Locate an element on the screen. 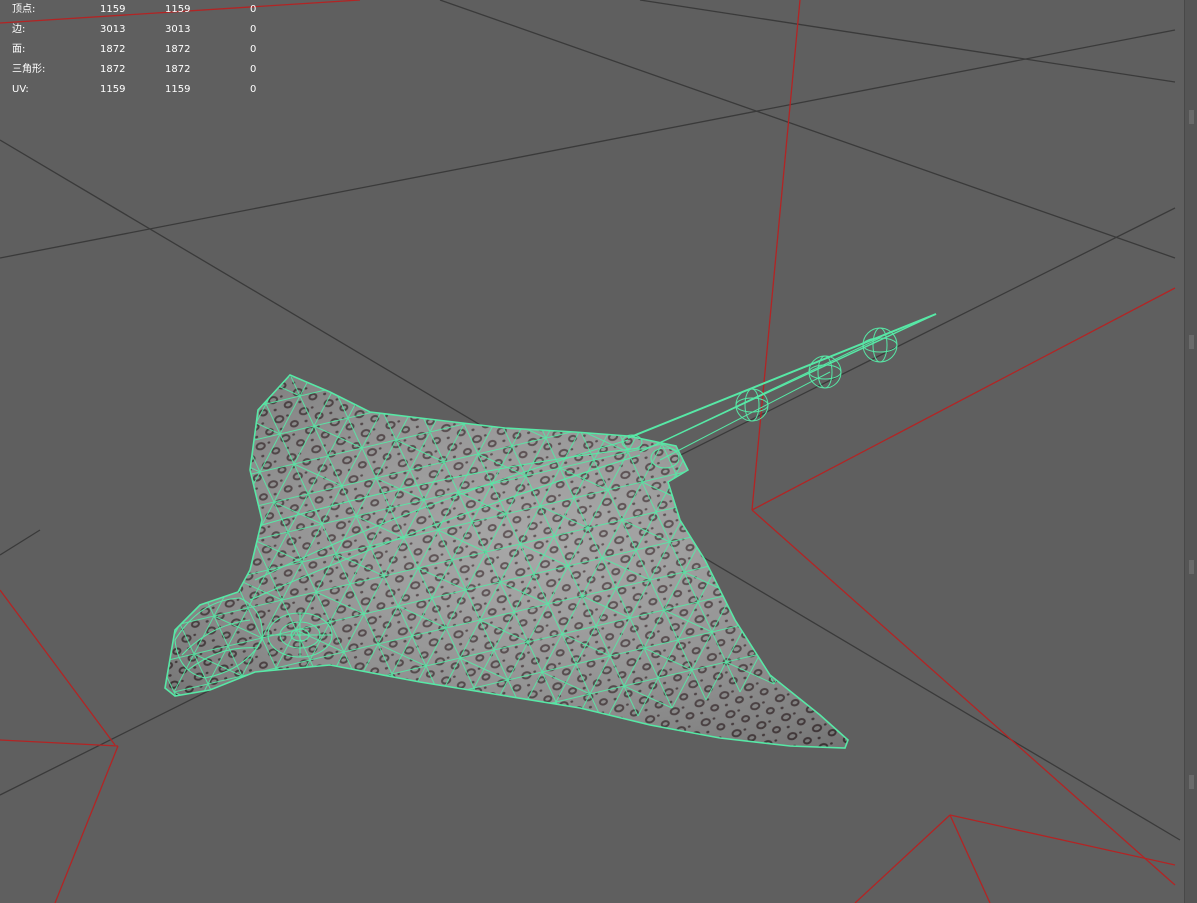  stat-value: 1872 is located at coordinates (178, 69).